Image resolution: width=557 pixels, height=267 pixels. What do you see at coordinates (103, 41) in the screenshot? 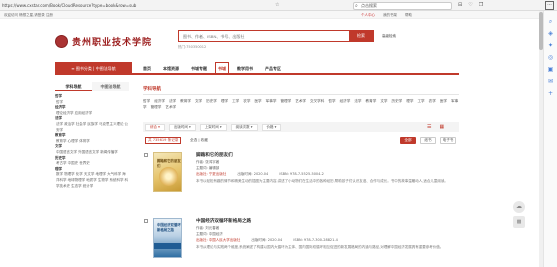
I see `school-logo: 贵州职业技术学院` at bounding box center [103, 41].